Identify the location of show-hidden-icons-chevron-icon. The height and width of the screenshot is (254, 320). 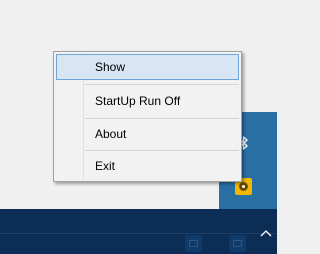
(266, 234).